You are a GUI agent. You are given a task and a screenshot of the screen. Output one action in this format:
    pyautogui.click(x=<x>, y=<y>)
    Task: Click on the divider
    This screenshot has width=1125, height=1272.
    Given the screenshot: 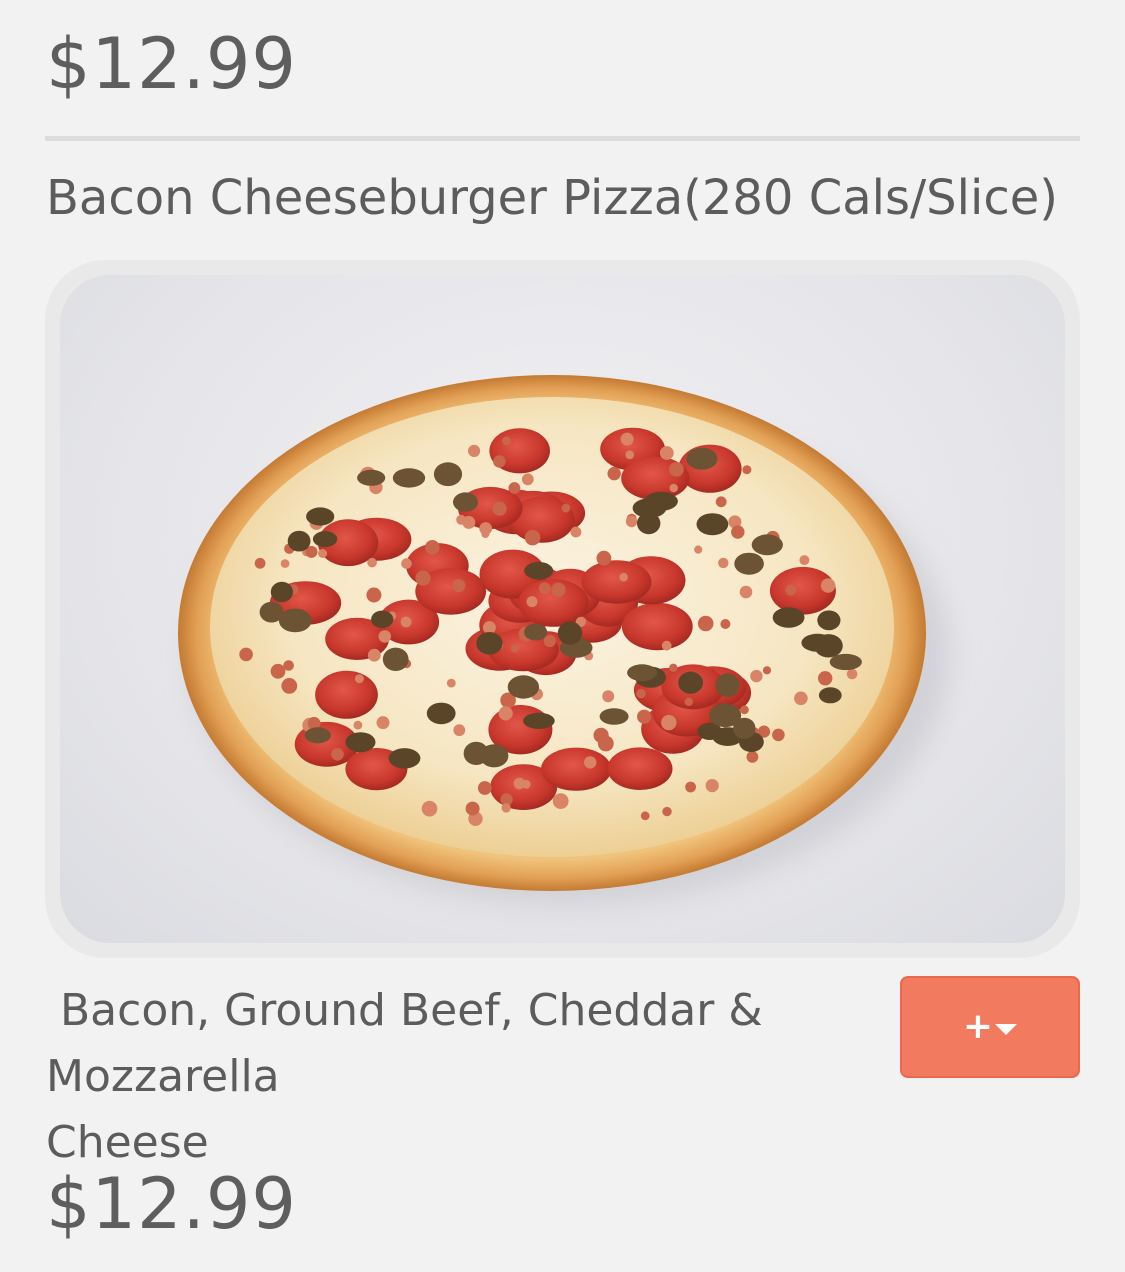 What is the action you would take?
    pyautogui.click(x=562, y=138)
    